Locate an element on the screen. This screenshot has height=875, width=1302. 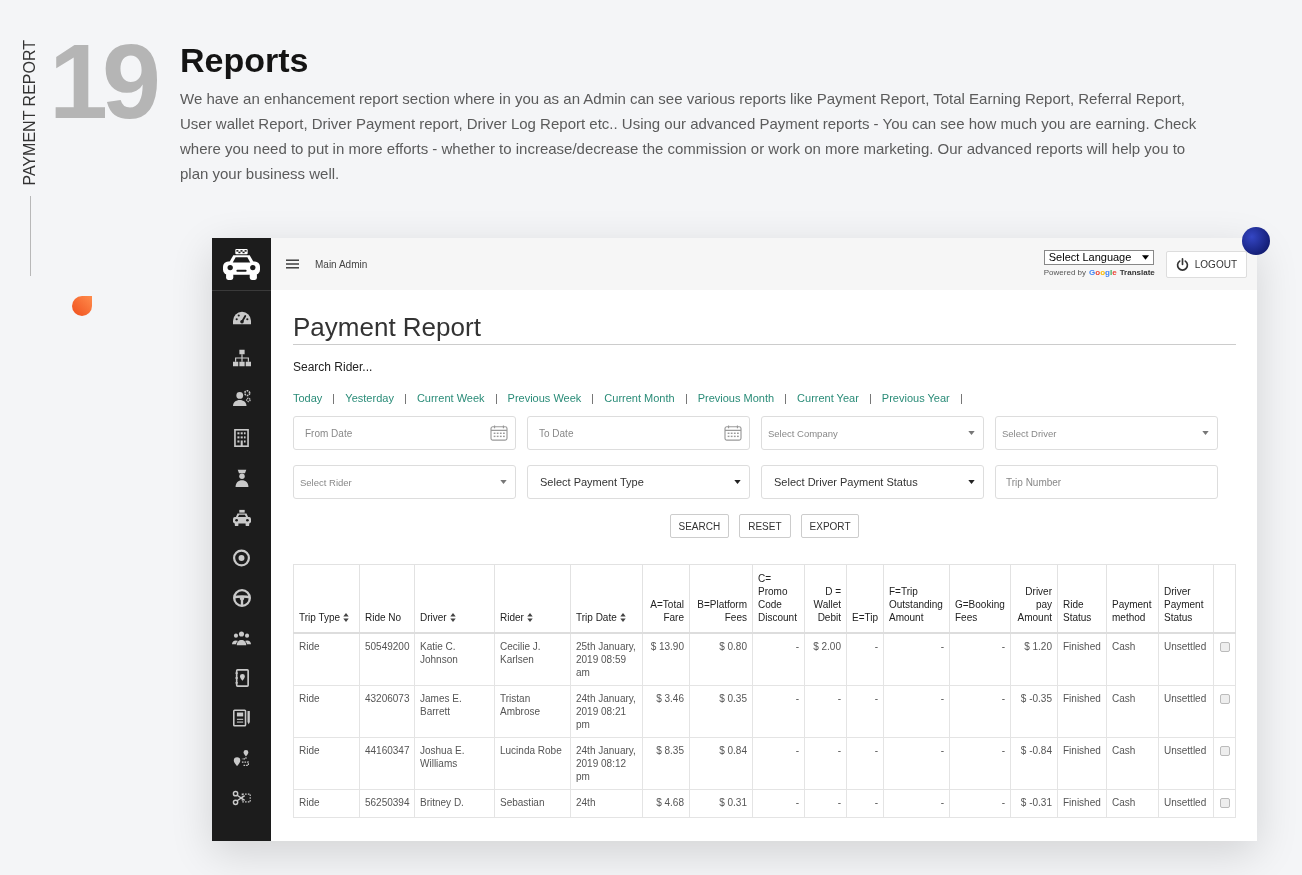
table-cell: 24th is located at coordinates (606, 803).